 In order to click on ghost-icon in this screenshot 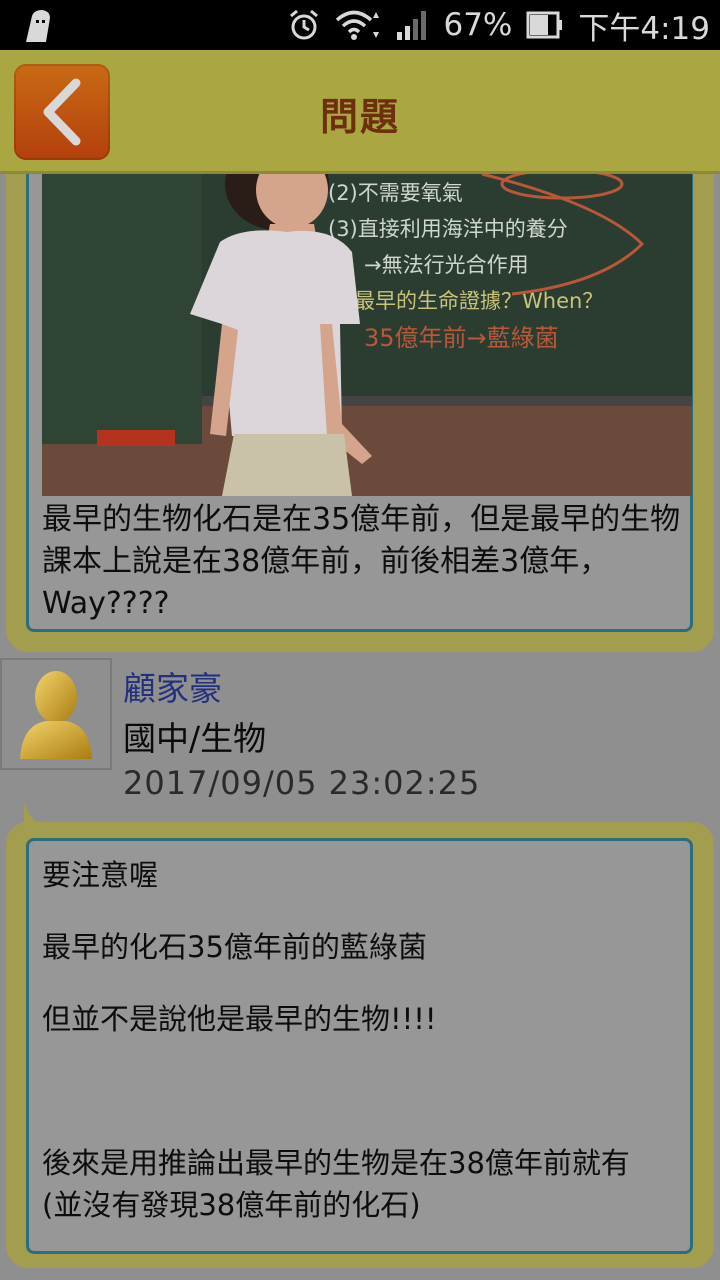, I will do `click(38, 26)`.